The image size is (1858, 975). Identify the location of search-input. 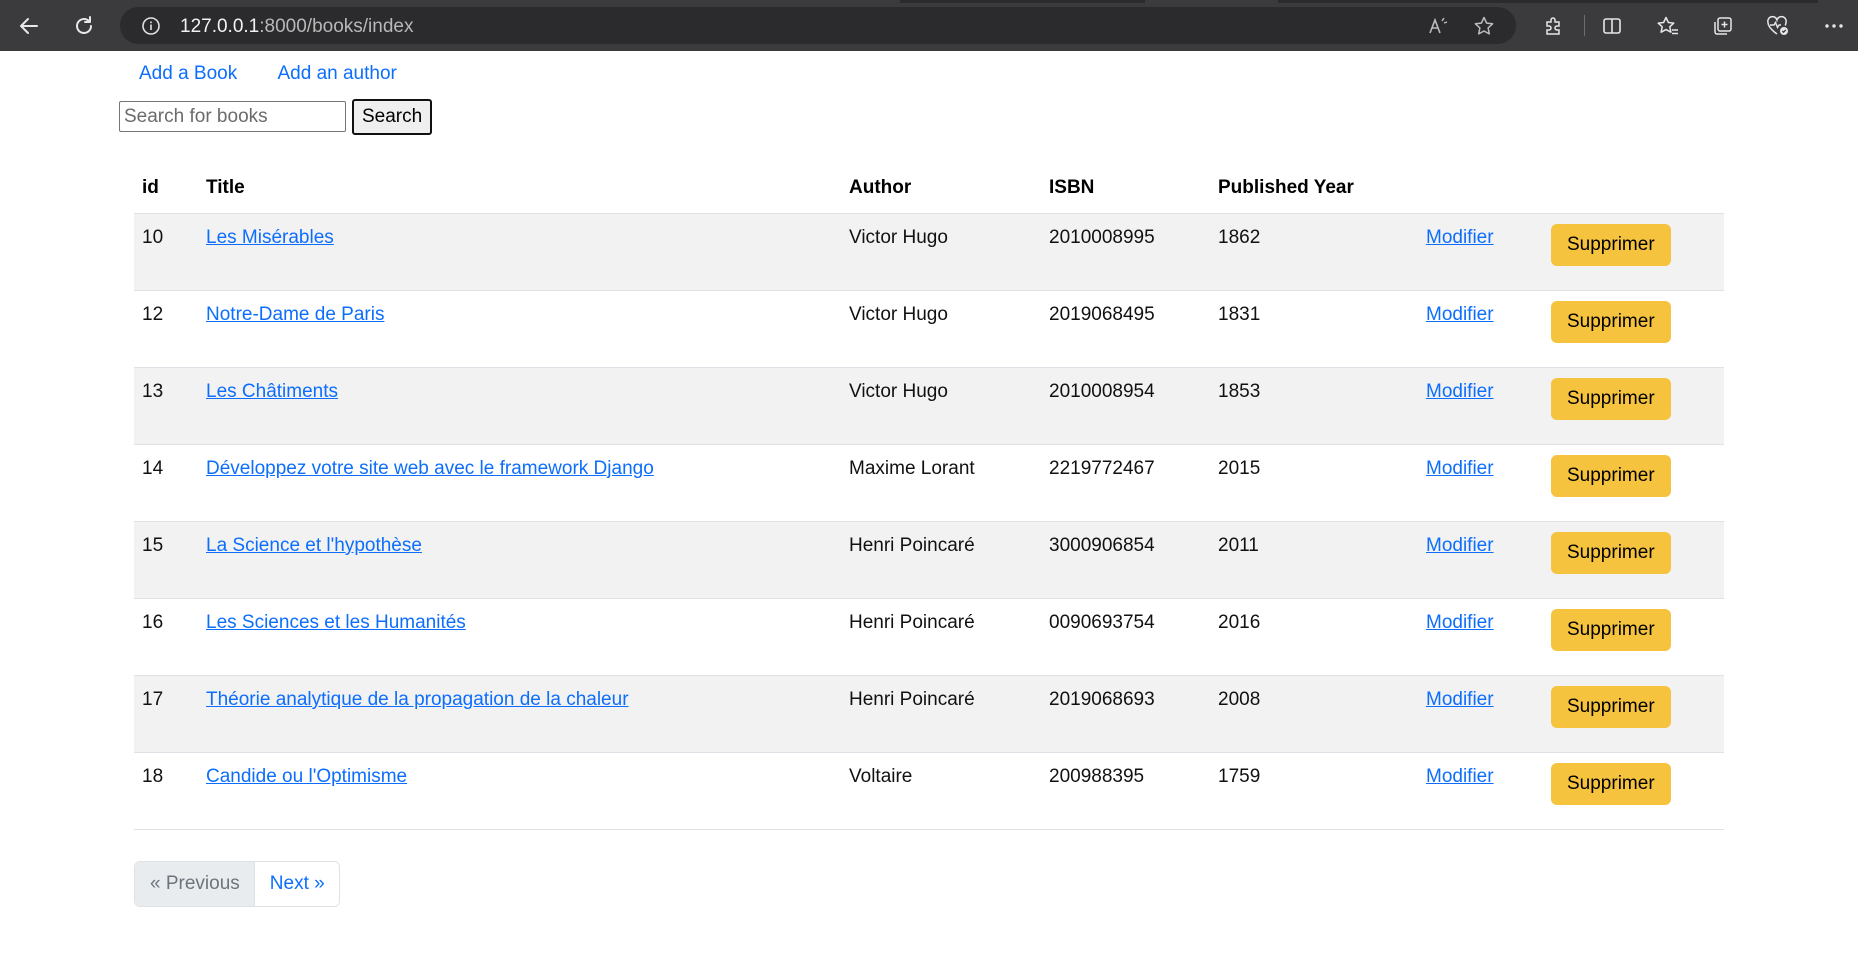
(232, 116).